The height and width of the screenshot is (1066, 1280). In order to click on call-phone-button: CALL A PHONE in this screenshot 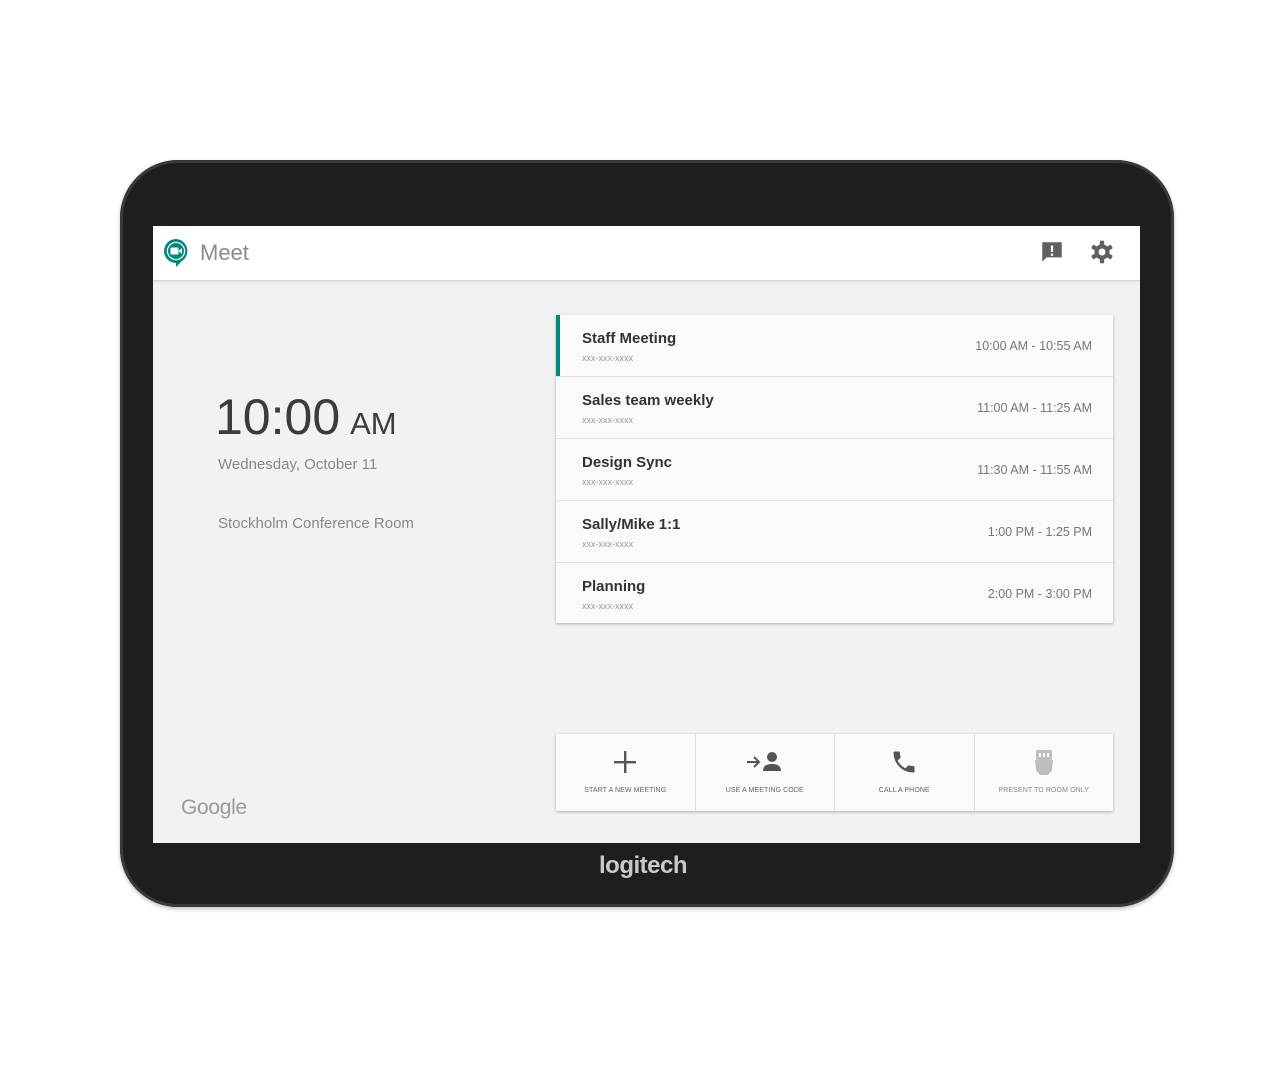, I will do `click(905, 772)`.